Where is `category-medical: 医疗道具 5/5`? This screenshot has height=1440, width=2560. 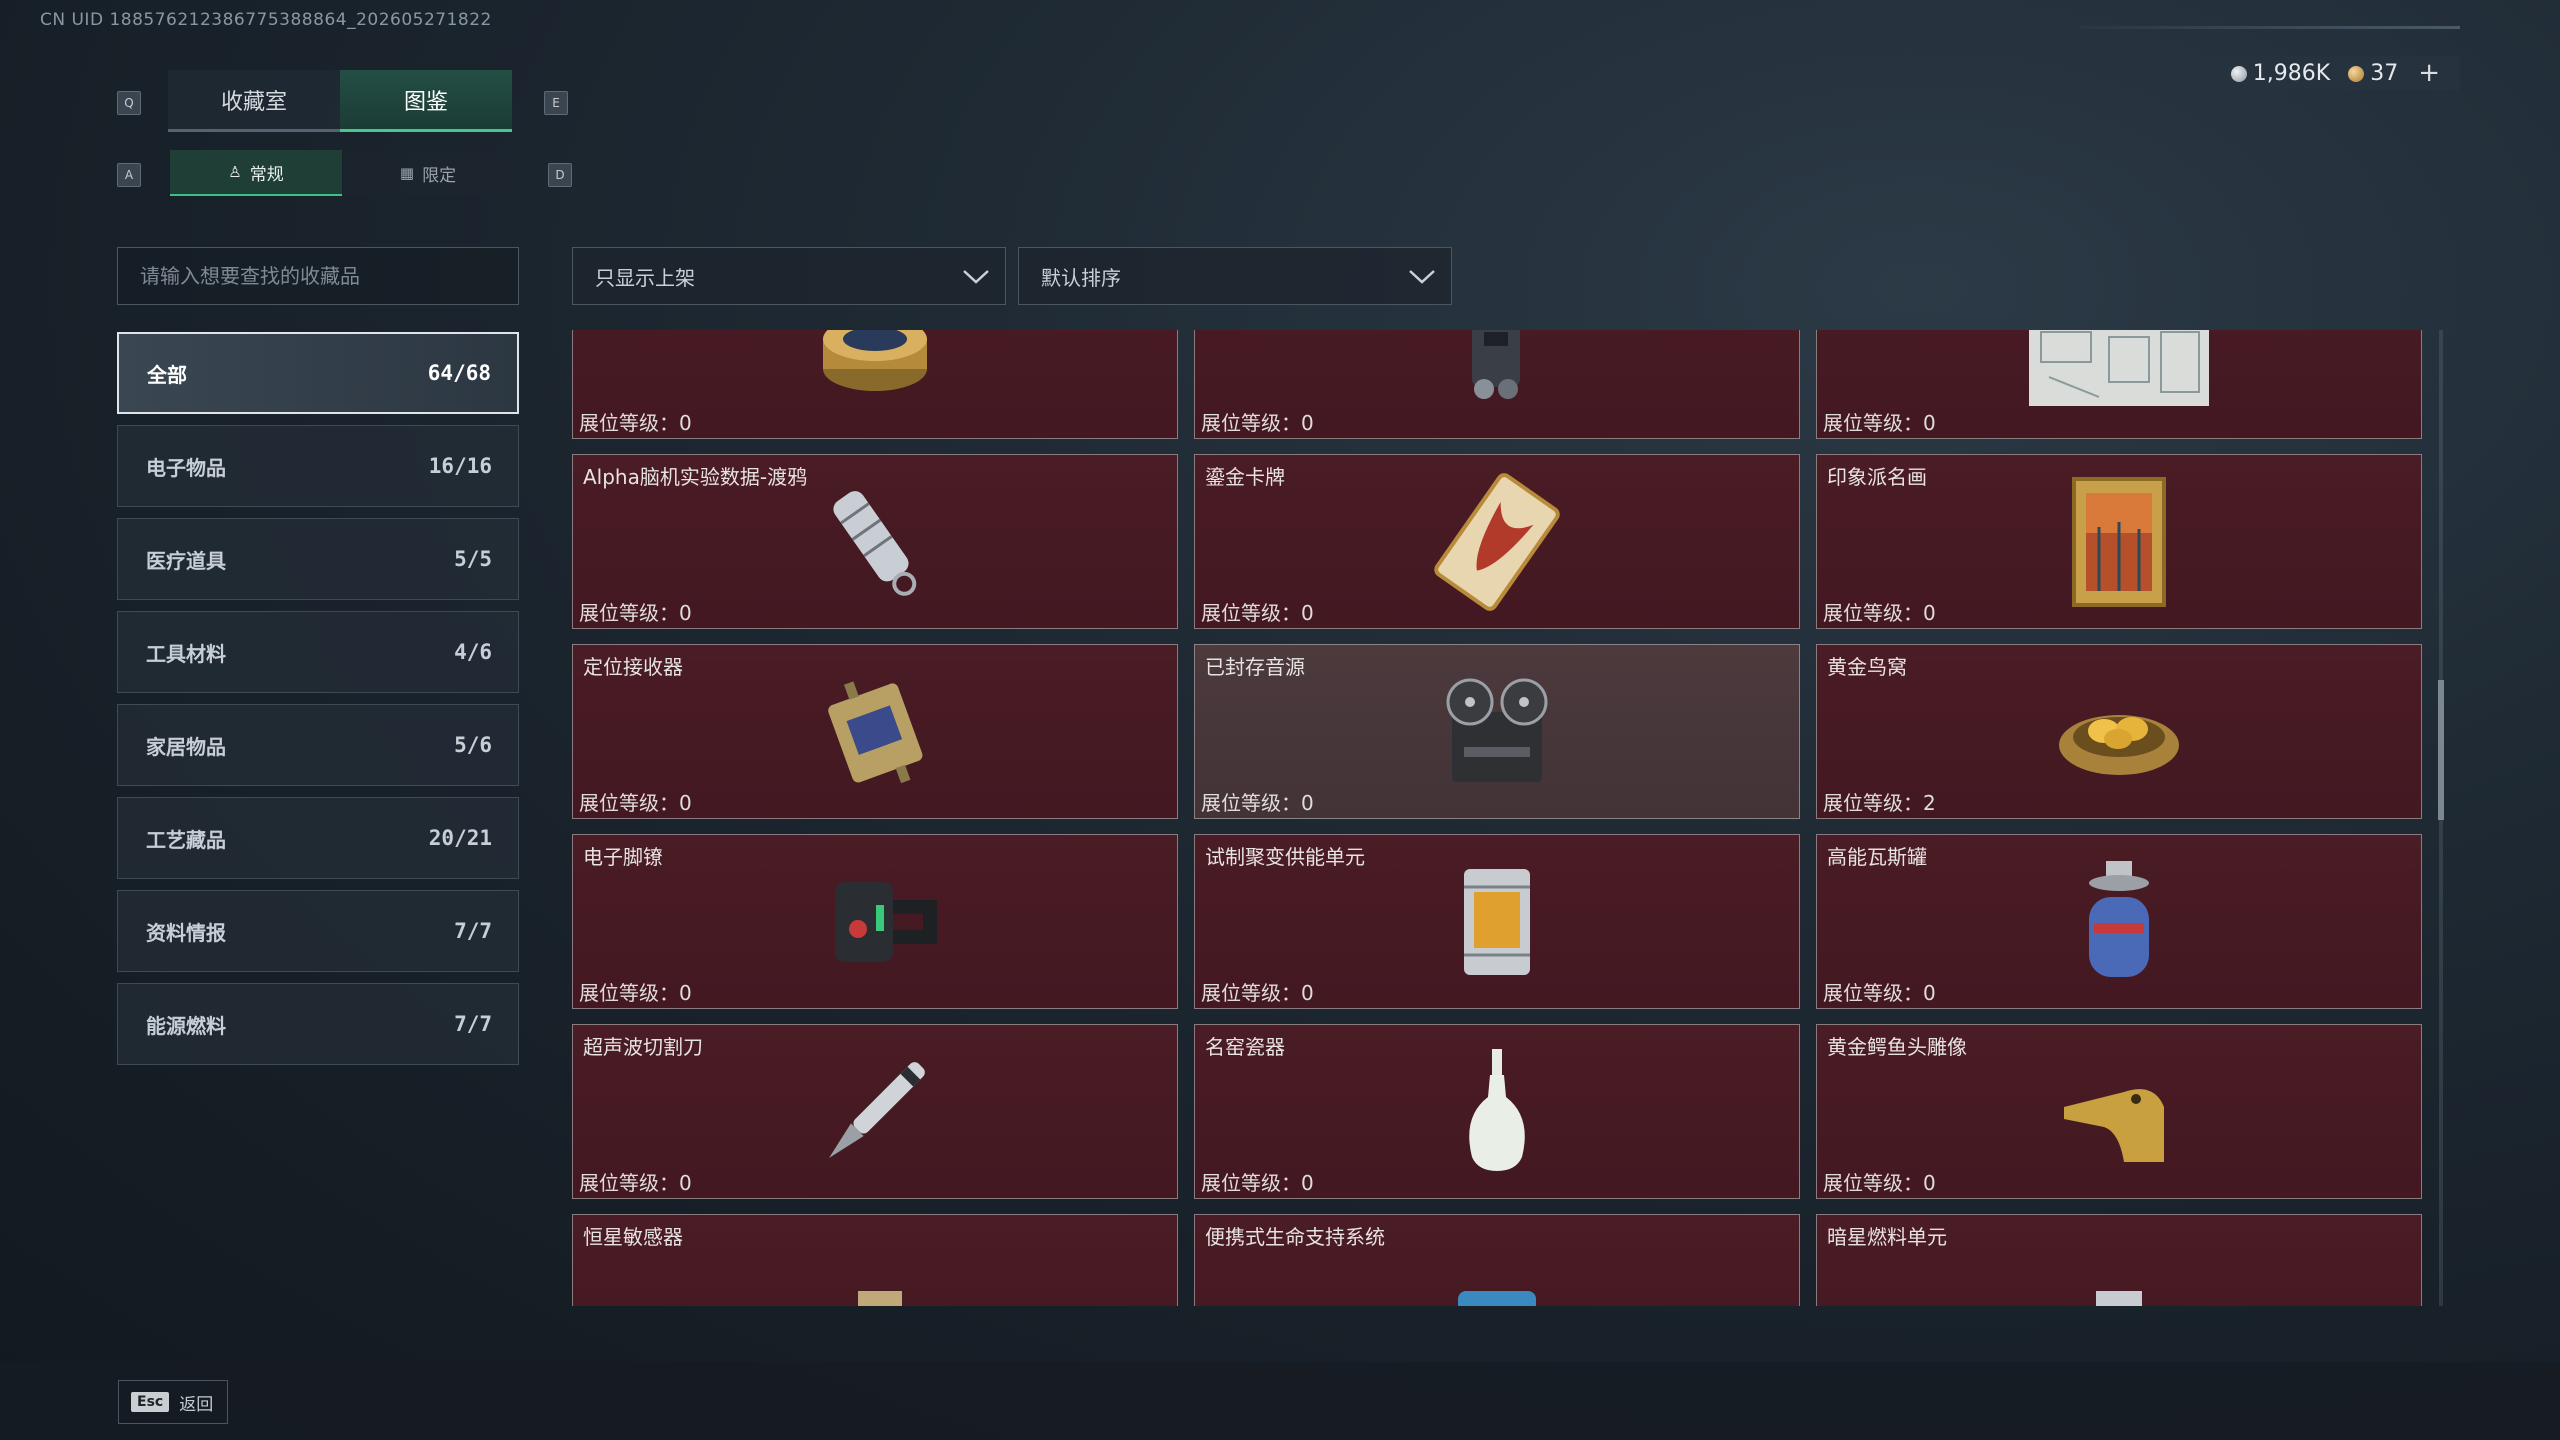
category-medical: 医疗道具 5/5 is located at coordinates (318, 559).